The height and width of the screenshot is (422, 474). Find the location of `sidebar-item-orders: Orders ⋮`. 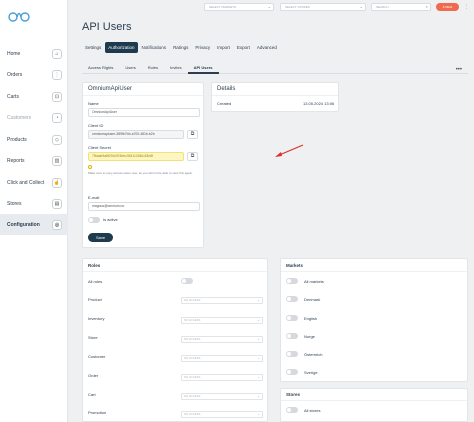

sidebar-item-orders: Orders ⋮ is located at coordinates (34, 74).